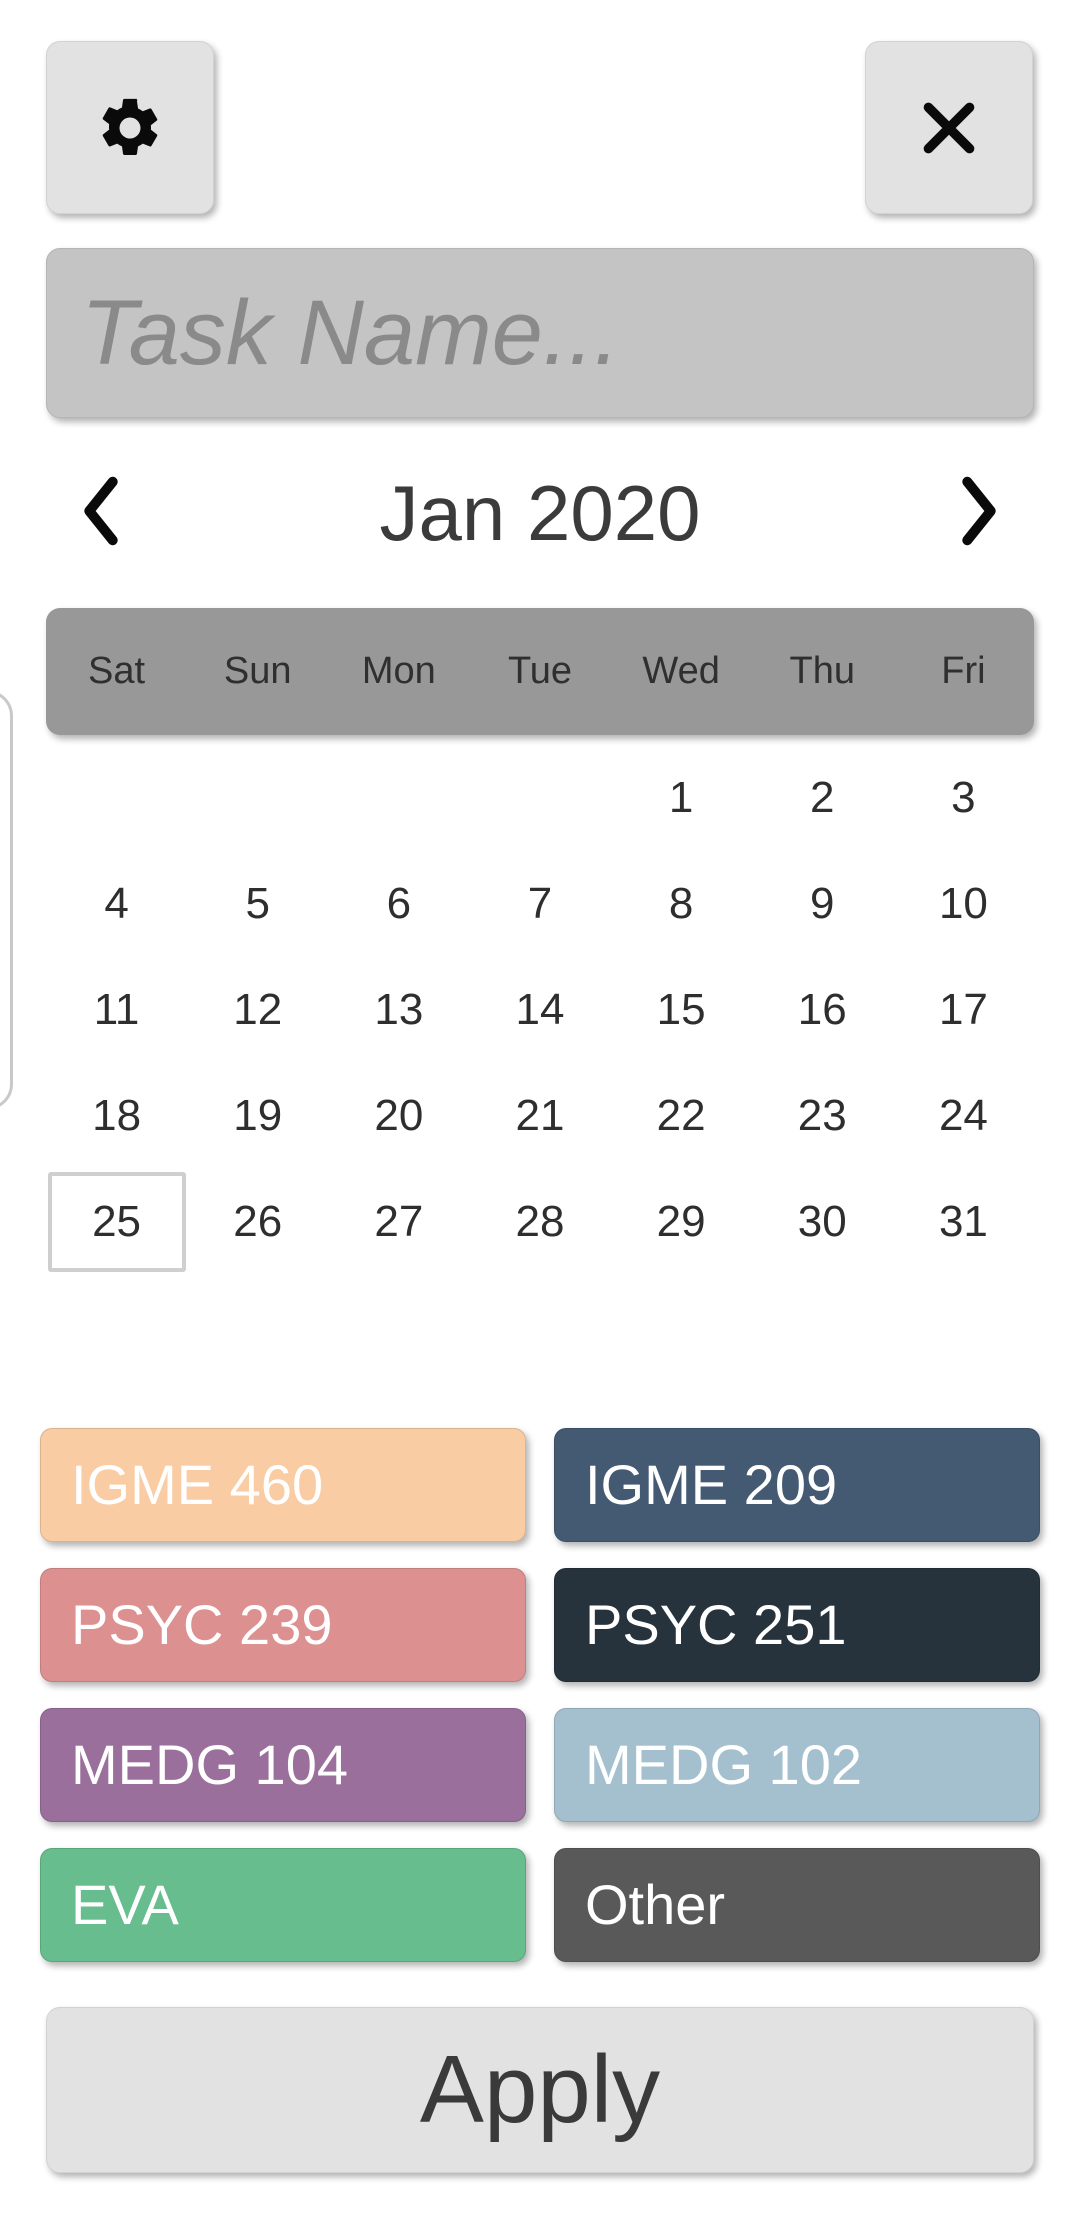 The height and width of the screenshot is (2220, 1080). I want to click on calendar-day: 5, so click(257, 904).